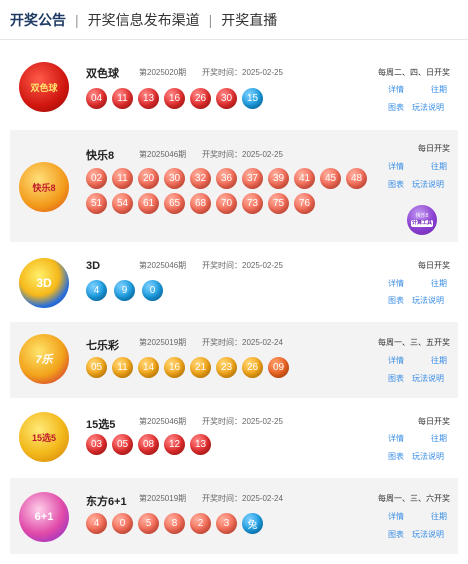 The height and width of the screenshot is (564, 468). Describe the element at coordinates (174, 444) in the screenshot. I see `number-ball: 12` at that location.